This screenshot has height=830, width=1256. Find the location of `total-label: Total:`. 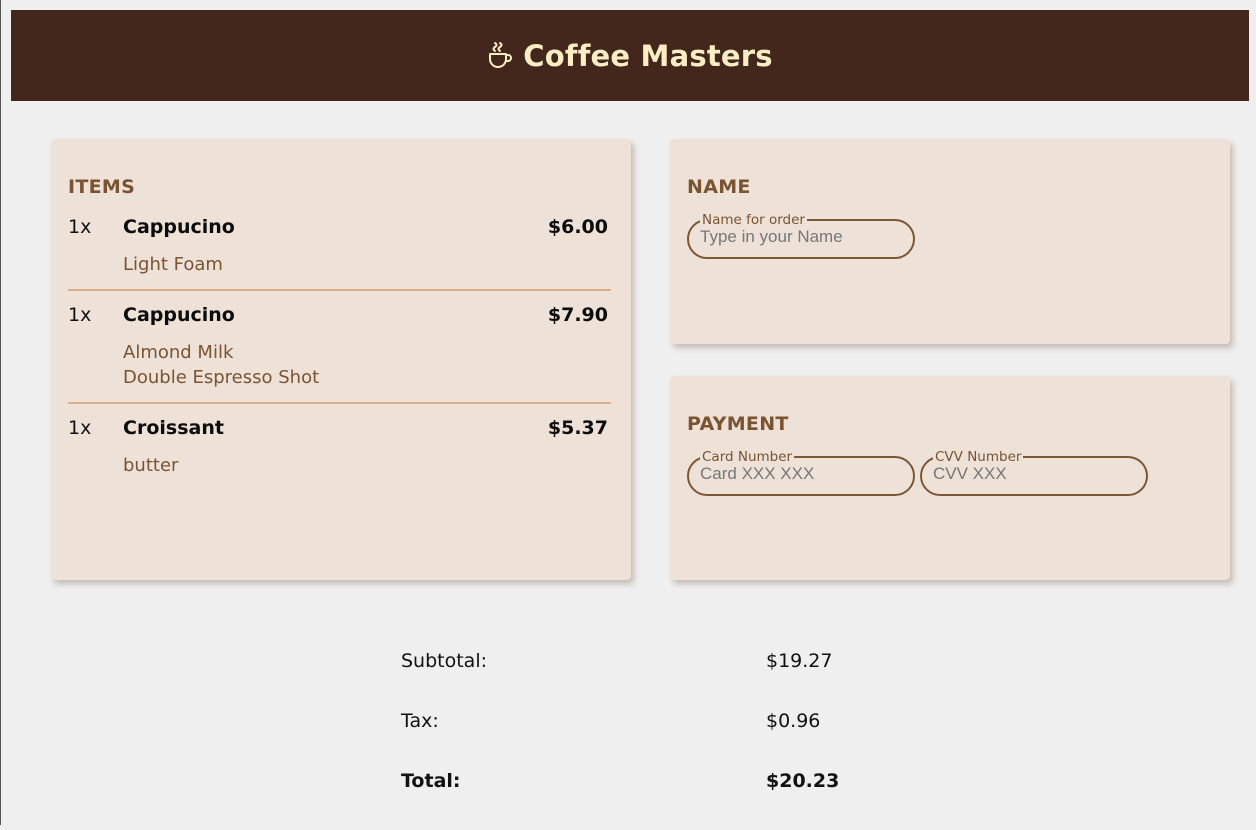

total-label: Total: is located at coordinates (431, 781).